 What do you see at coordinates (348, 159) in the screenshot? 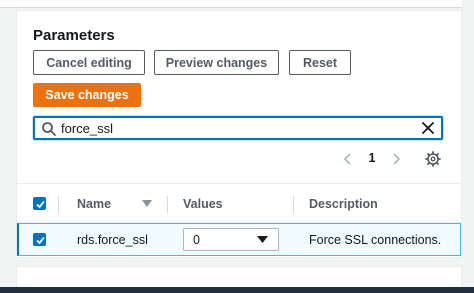
I see `chevron-left-icon` at bounding box center [348, 159].